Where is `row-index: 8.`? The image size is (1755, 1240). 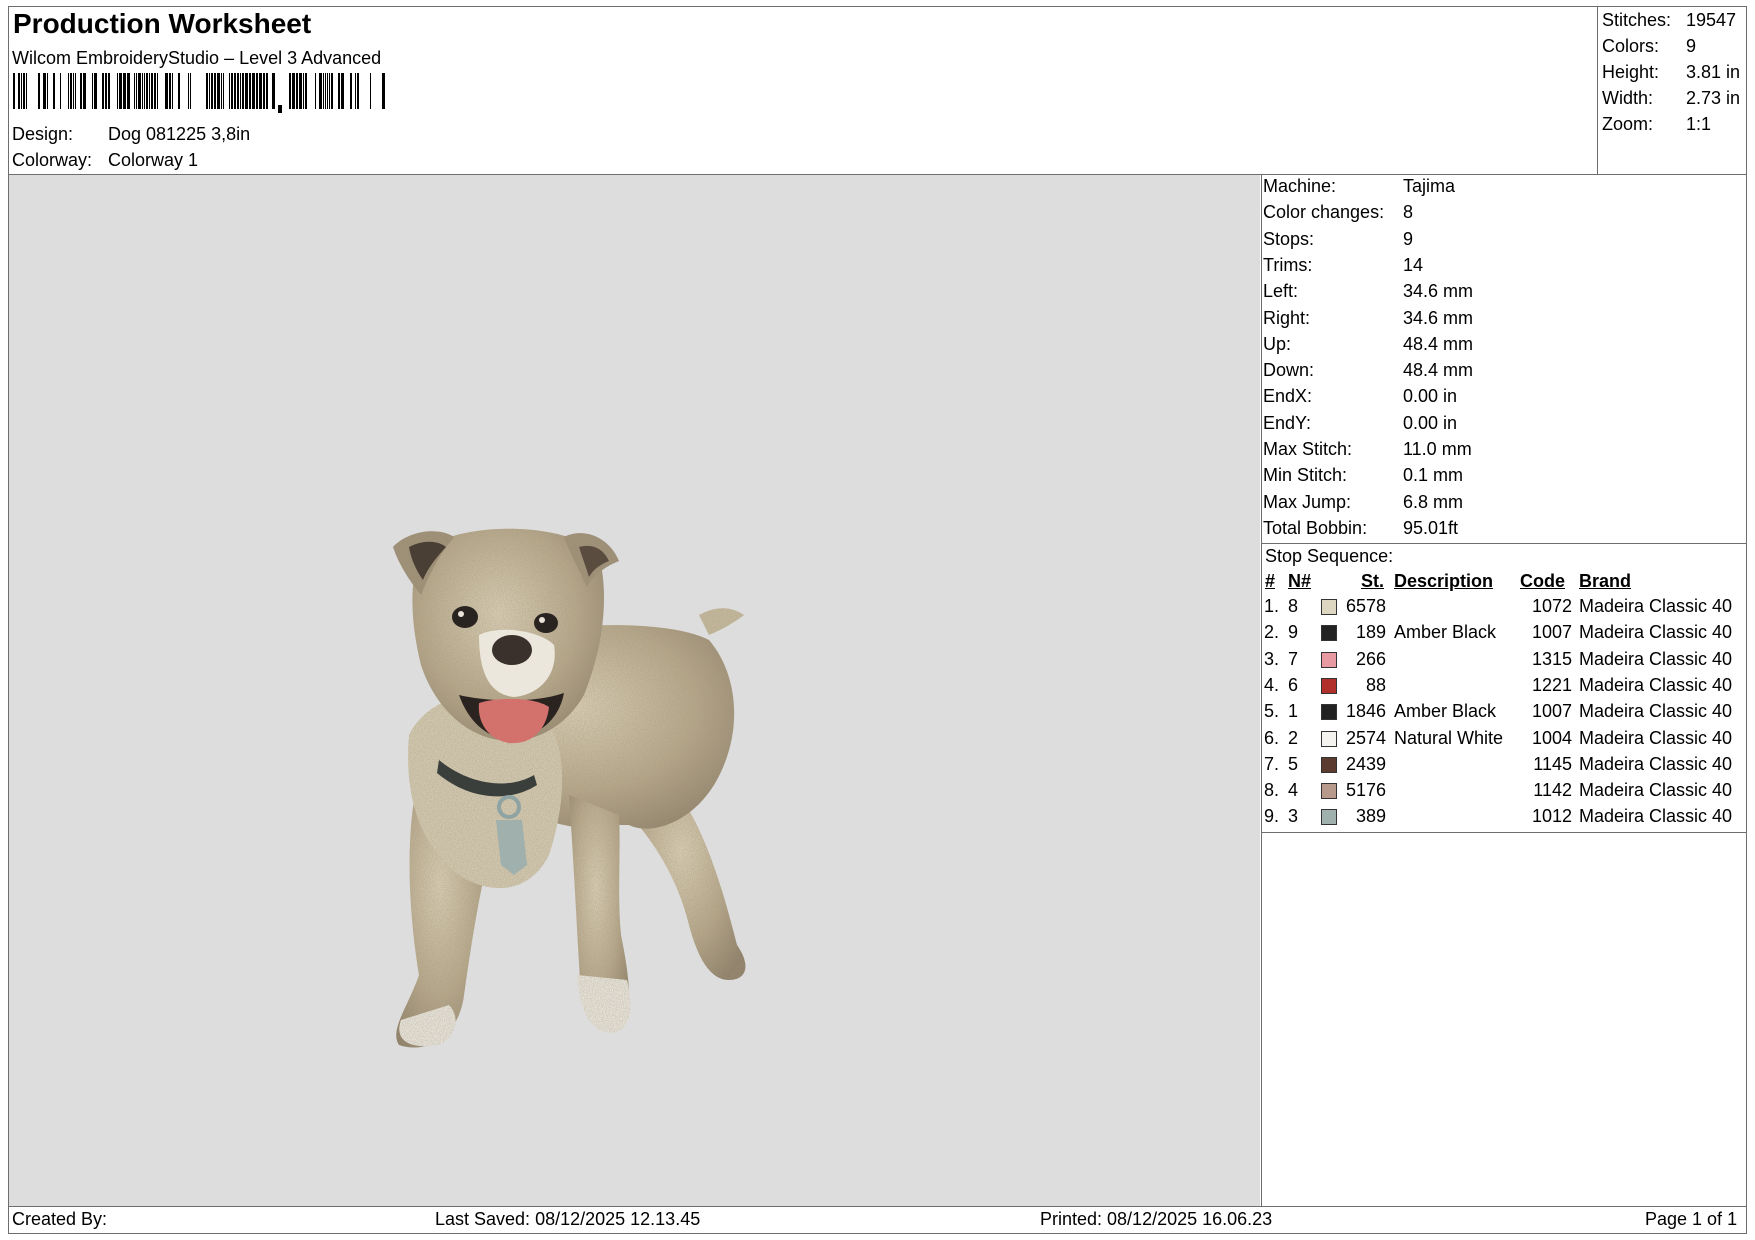 row-index: 8. is located at coordinates (1272, 790).